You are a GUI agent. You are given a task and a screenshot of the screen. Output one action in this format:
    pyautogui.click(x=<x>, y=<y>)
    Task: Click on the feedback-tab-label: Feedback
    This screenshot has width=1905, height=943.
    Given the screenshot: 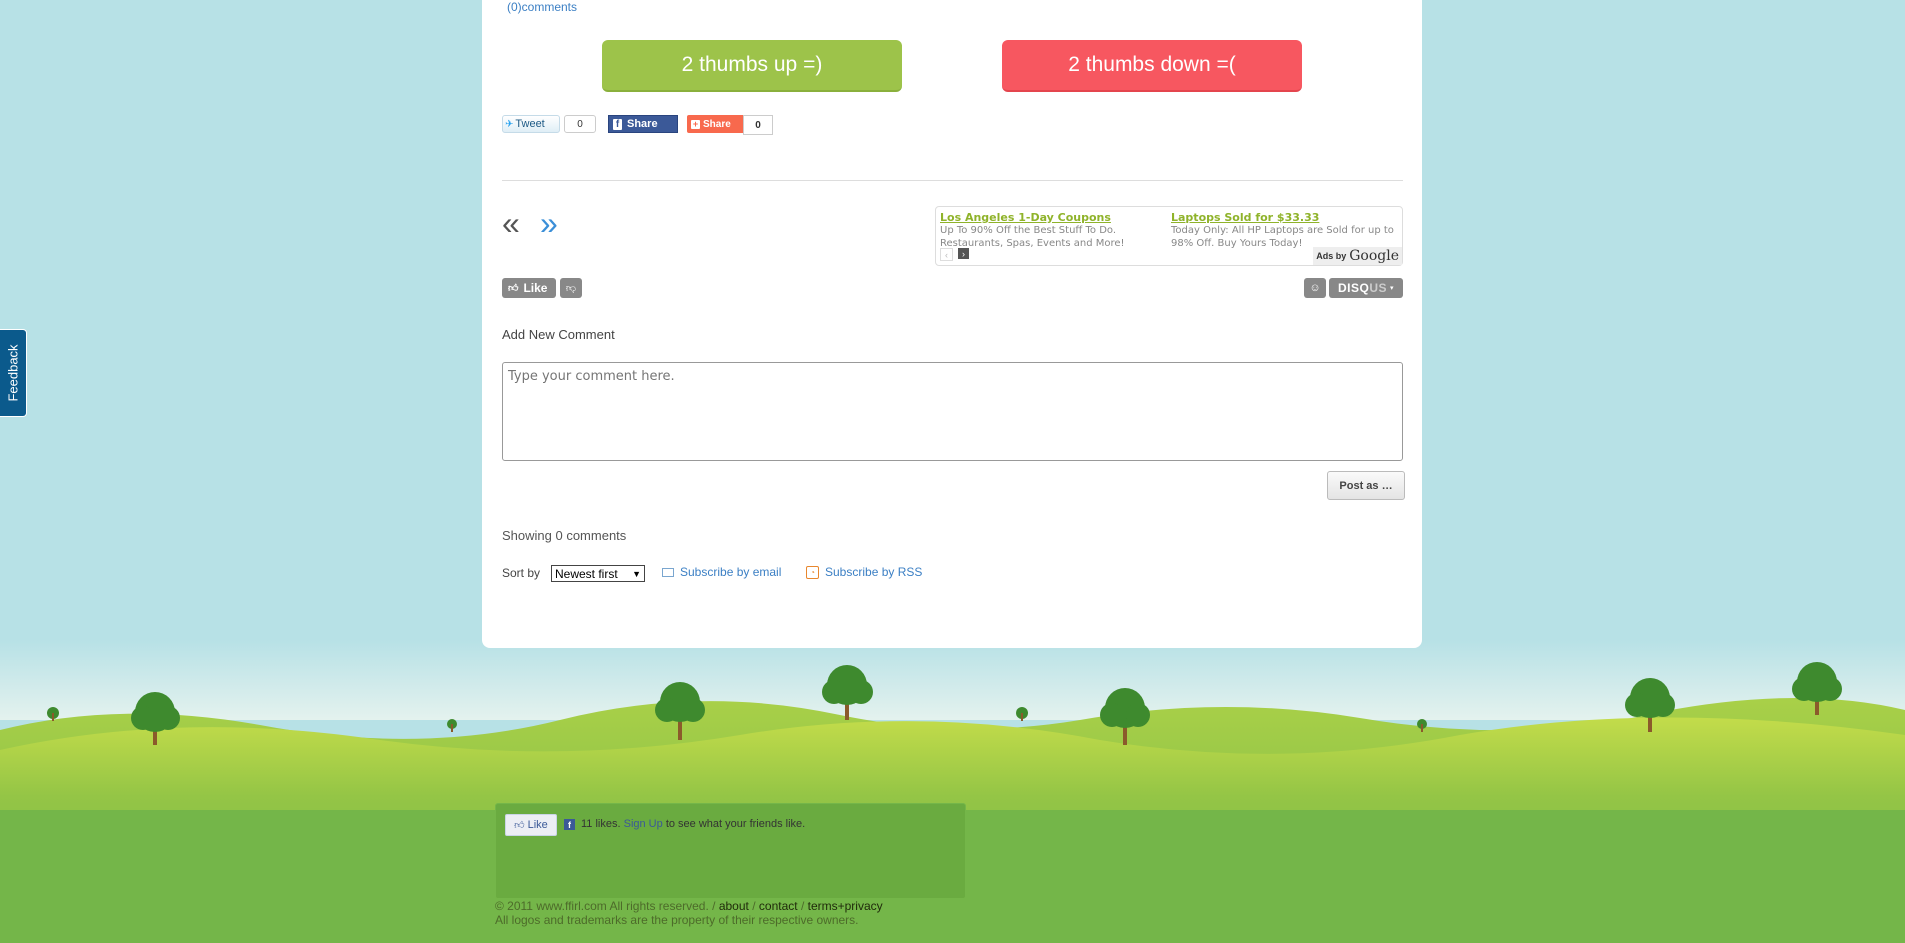 What is the action you would take?
    pyautogui.click(x=13, y=373)
    